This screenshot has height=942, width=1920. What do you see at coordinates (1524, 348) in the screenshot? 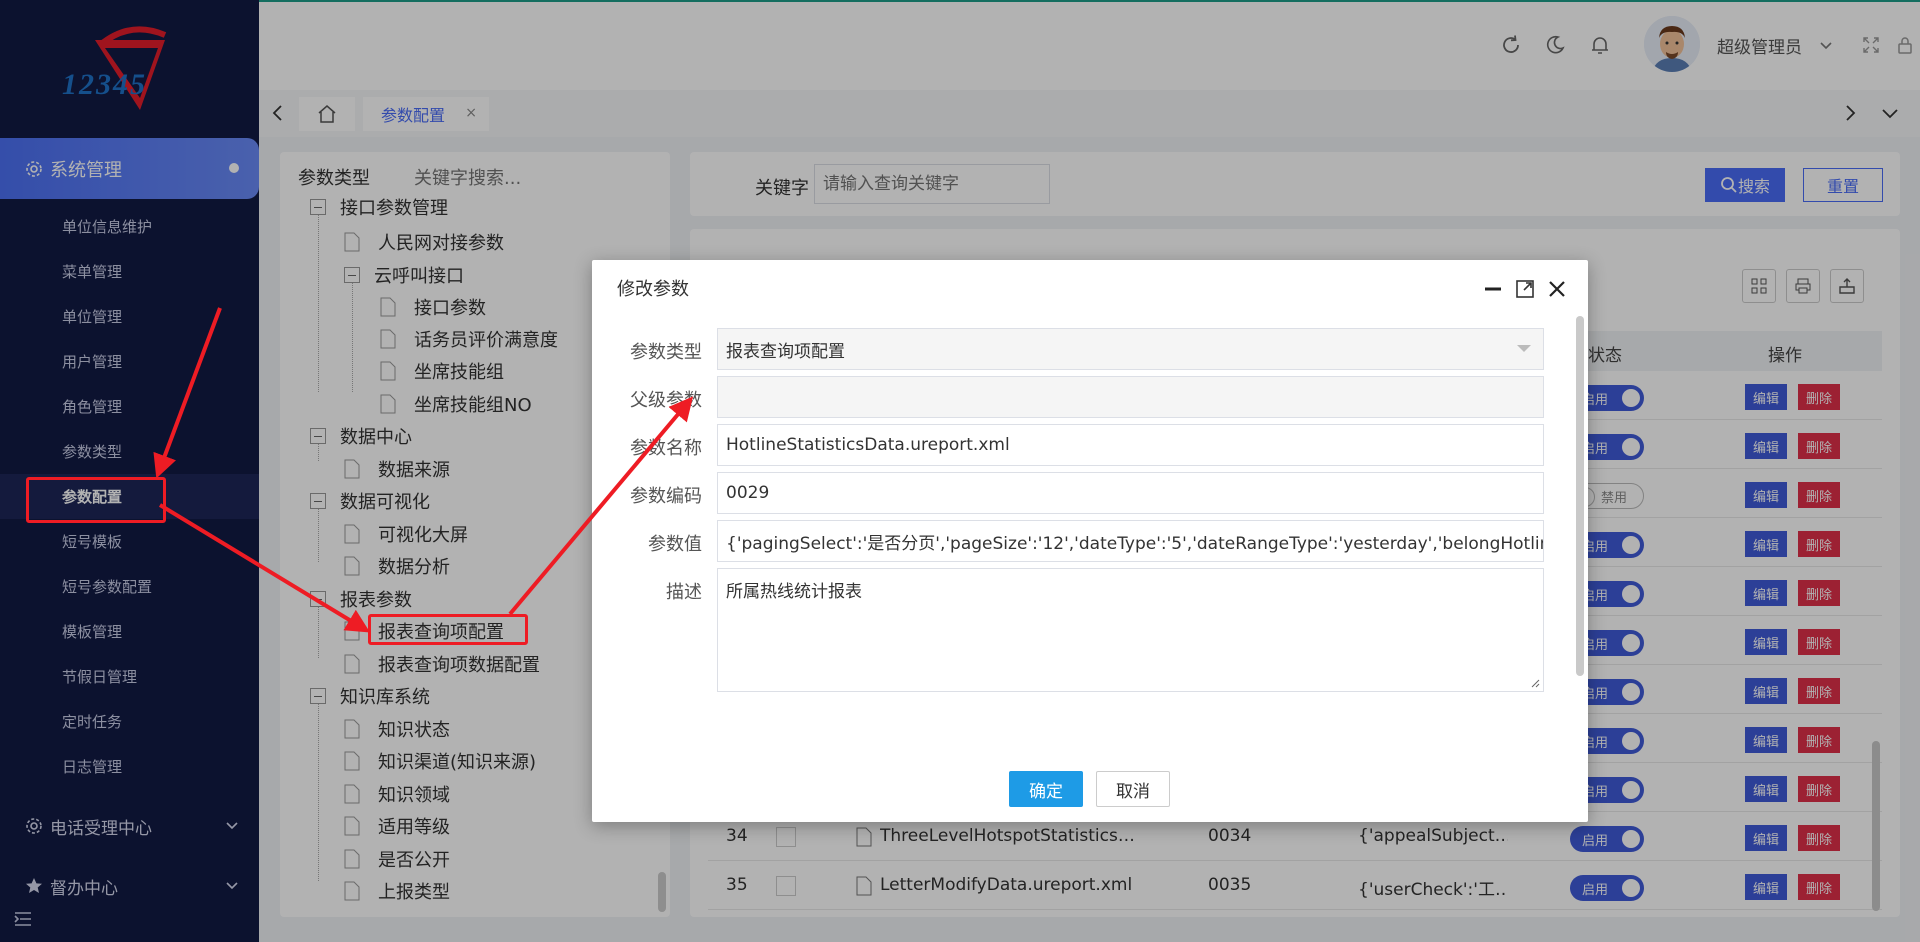
I see `dropdown-arrow-icon` at bounding box center [1524, 348].